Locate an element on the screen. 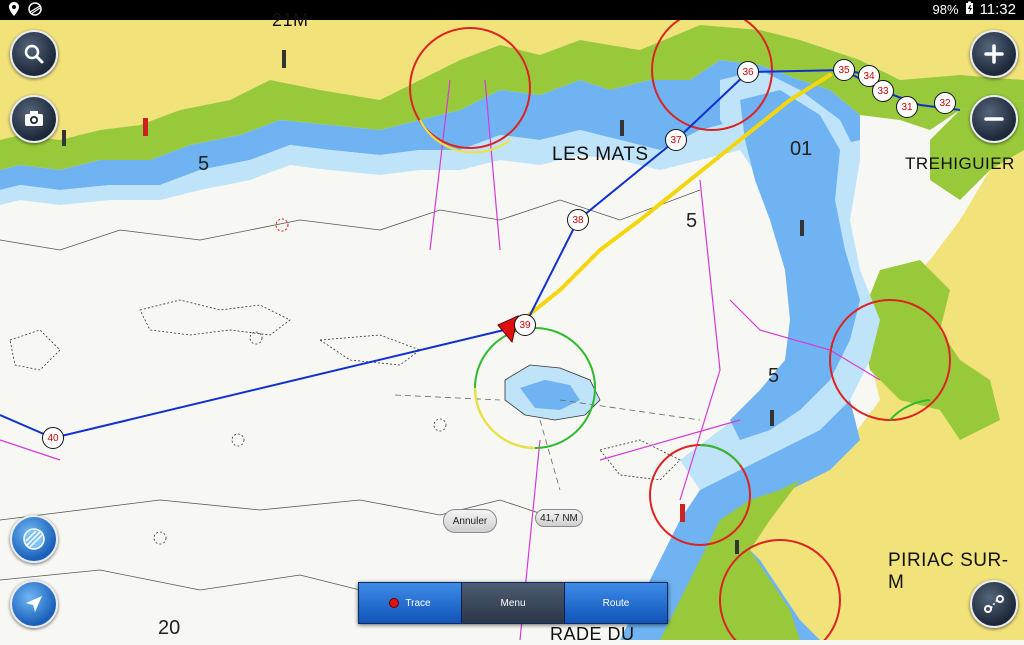  waypoint-marker: 32 is located at coordinates (945, 103).